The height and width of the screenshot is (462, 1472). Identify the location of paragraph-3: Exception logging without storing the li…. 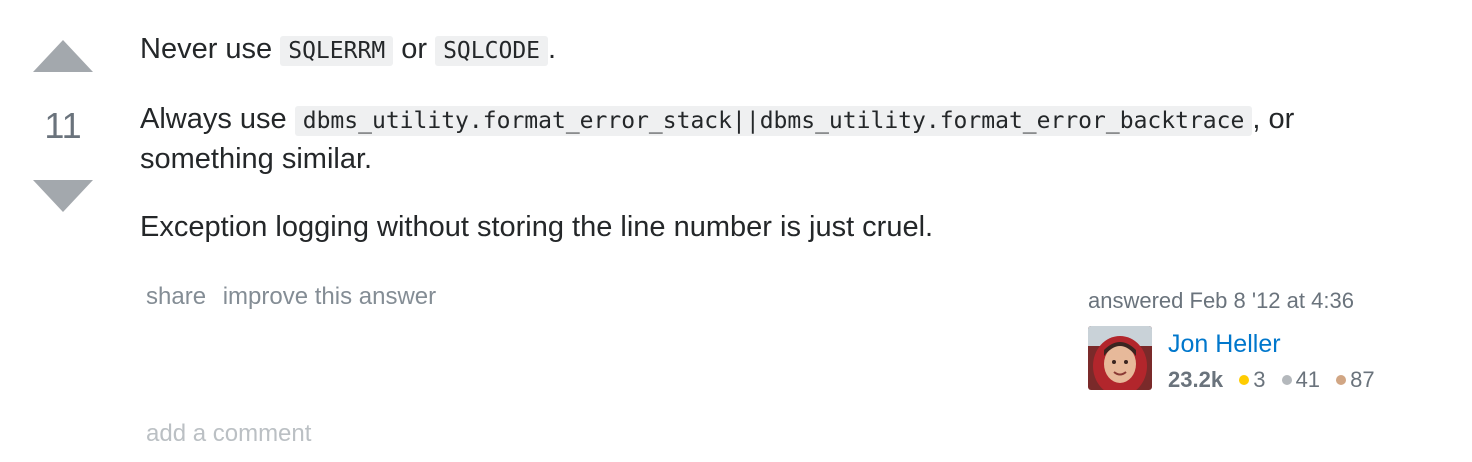
(537, 227).